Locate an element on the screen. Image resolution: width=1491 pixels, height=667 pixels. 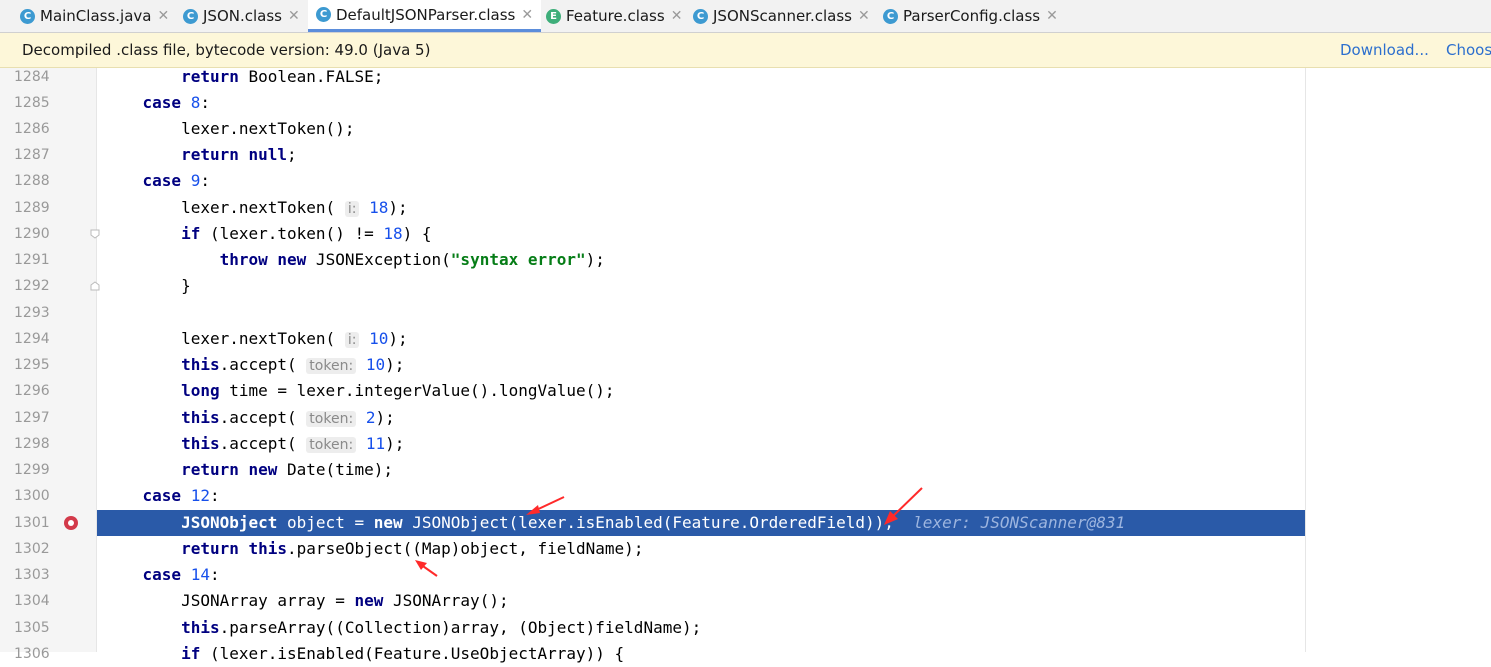
fold-icon is located at coordinates (95, 234).